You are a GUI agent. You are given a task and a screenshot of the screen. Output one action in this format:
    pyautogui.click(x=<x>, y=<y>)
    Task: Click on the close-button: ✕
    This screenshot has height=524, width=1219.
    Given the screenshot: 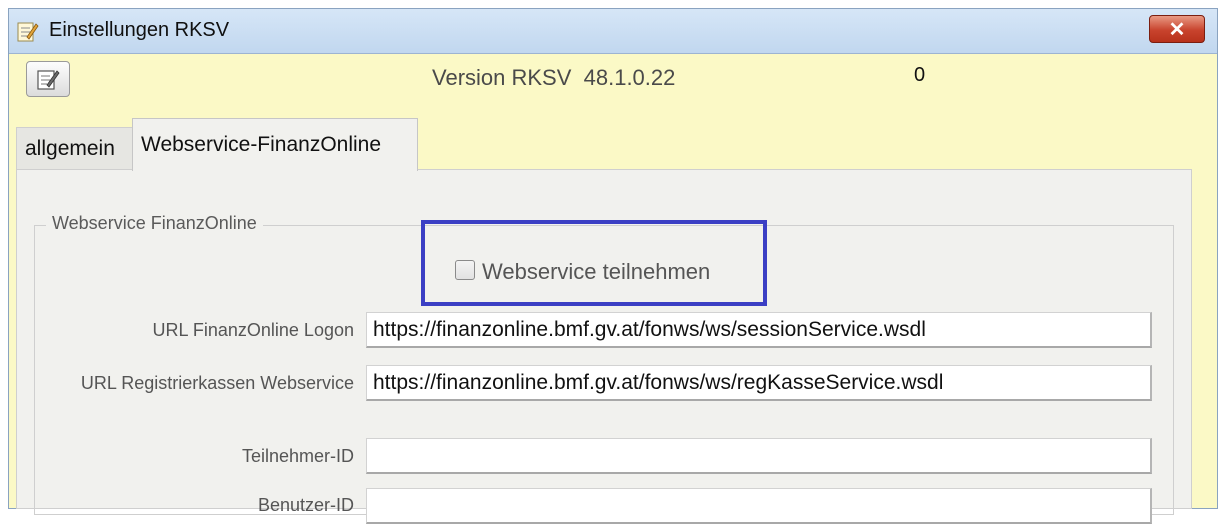 What is the action you would take?
    pyautogui.click(x=1177, y=29)
    